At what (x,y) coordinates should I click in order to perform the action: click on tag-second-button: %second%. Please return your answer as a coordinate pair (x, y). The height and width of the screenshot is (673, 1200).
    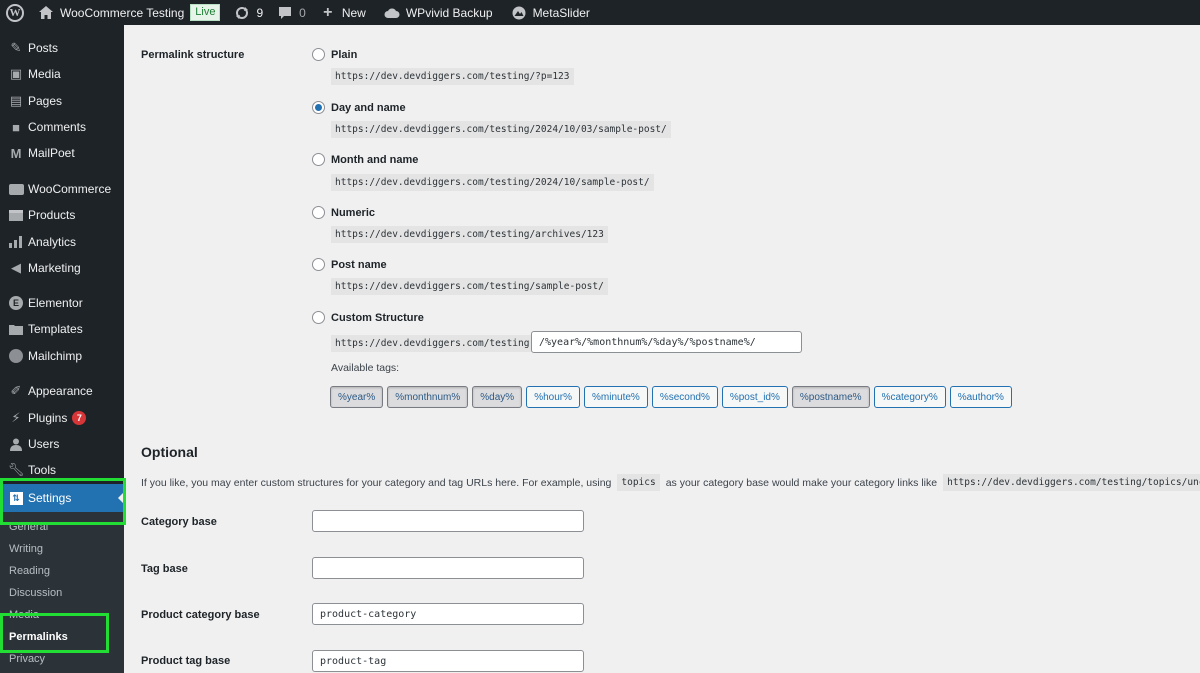
    Looking at the image, I should click on (684, 397).